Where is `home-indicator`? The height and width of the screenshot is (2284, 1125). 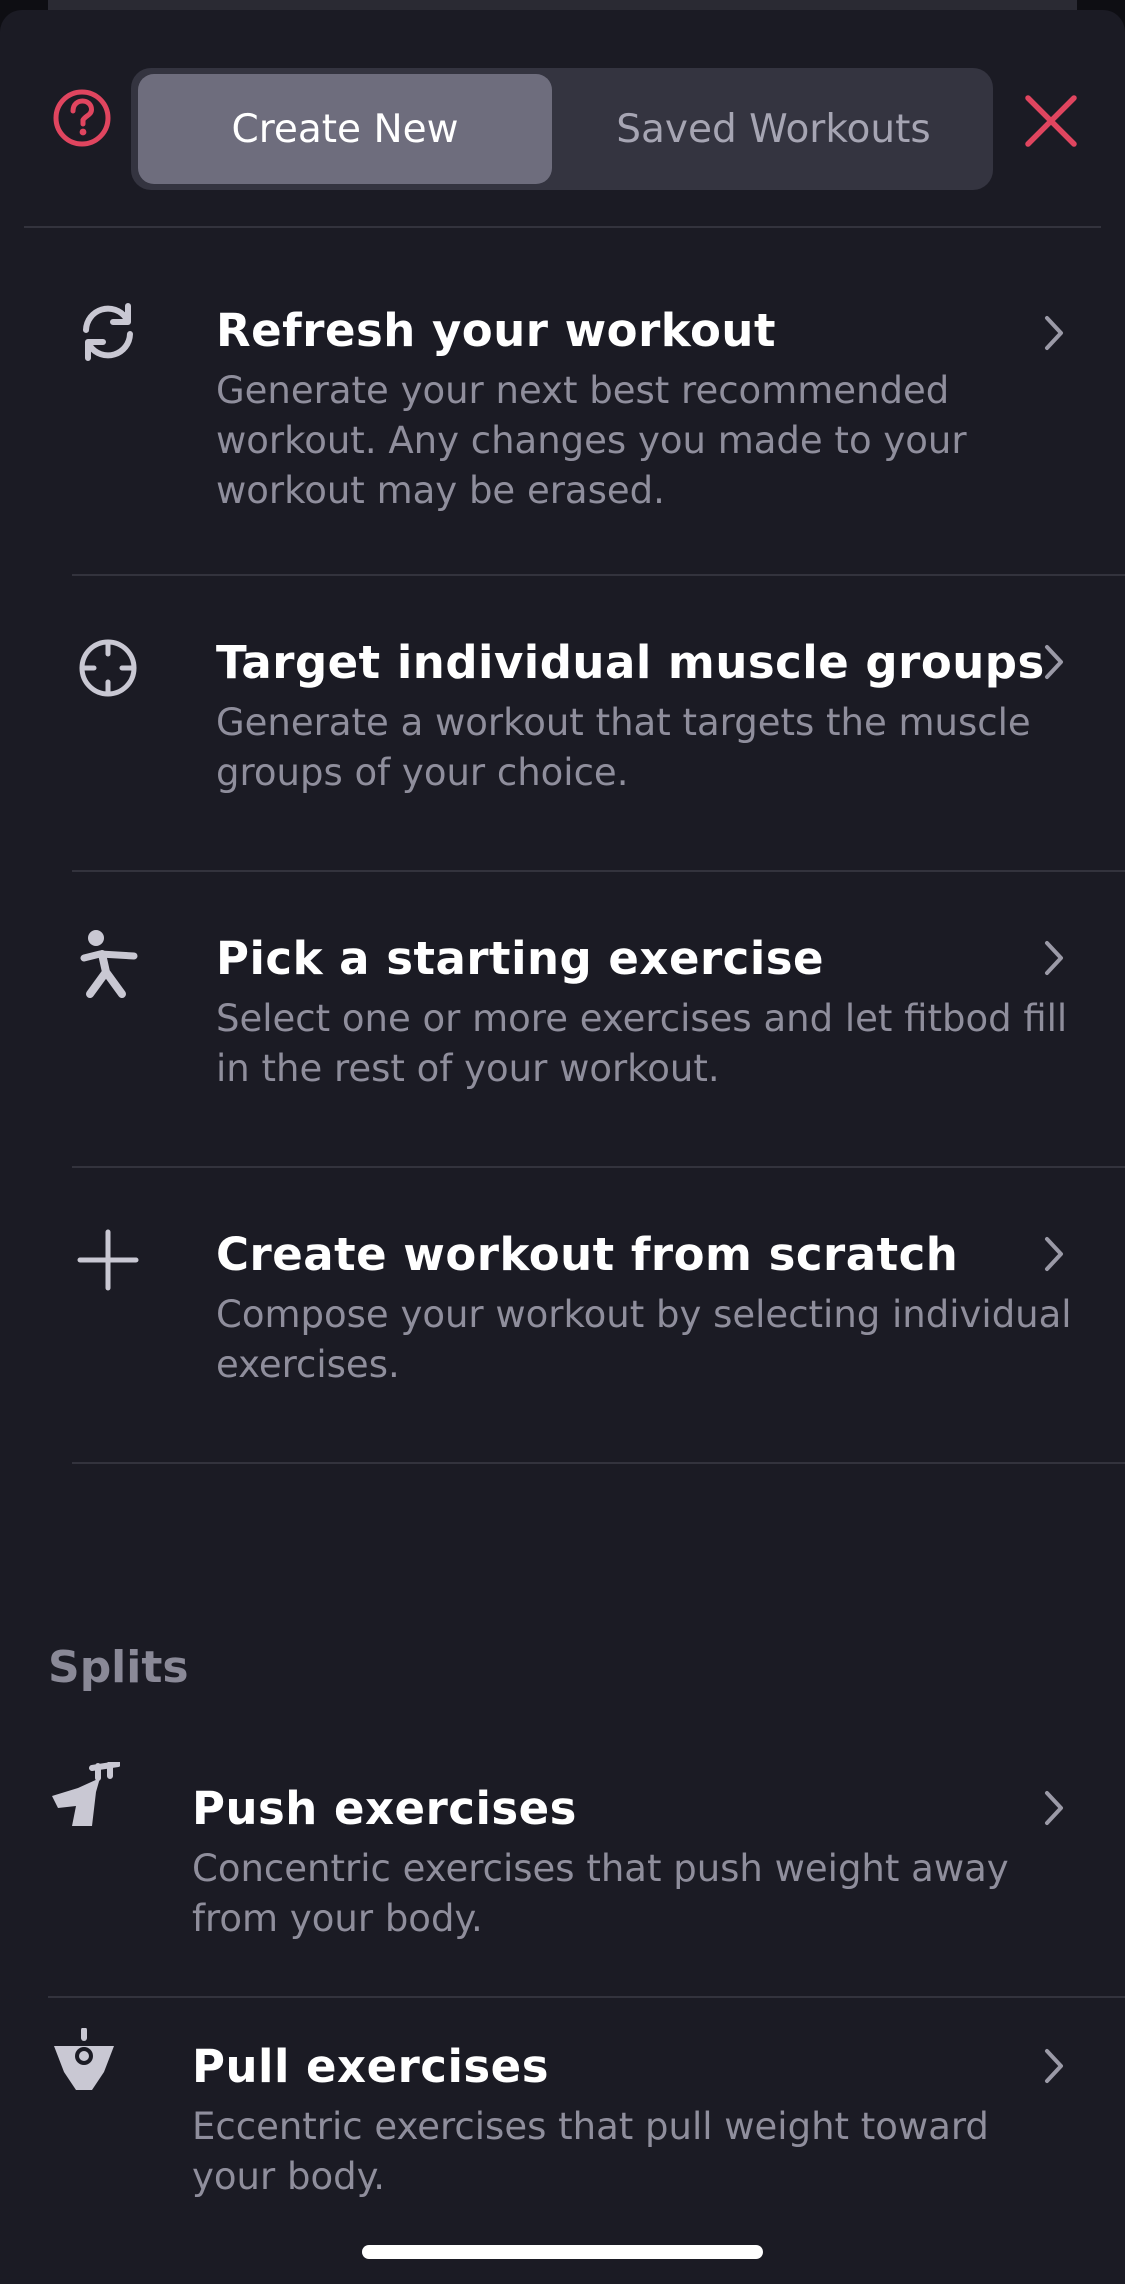
home-indicator is located at coordinates (562, 2252).